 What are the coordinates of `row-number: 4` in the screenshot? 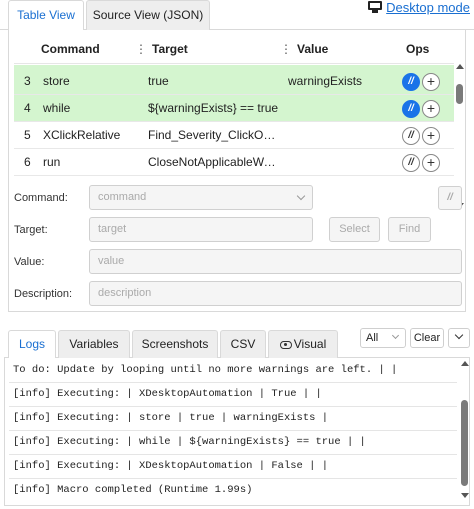 It's located at (27, 108).